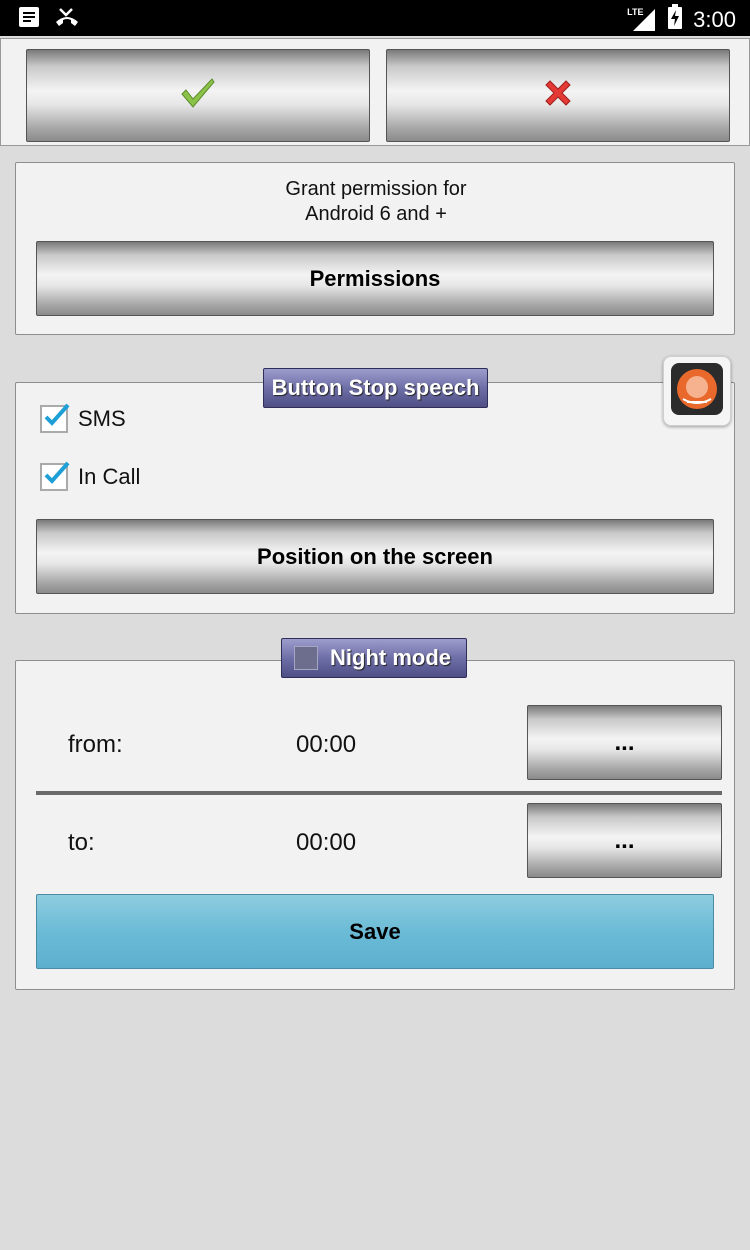 Image resolution: width=750 pixels, height=1250 pixels. I want to click on to-label: to:, so click(81, 842).